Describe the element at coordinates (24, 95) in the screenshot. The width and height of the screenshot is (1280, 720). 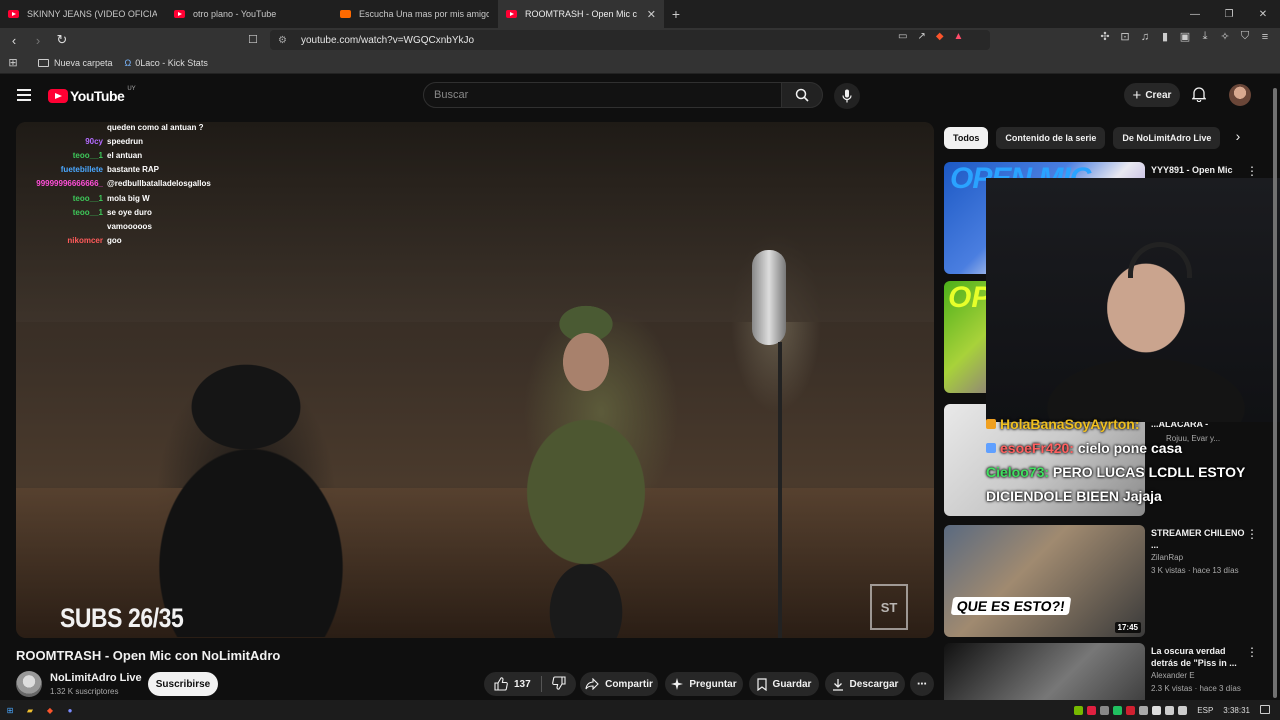
I see `menu-hamburger-icon` at that location.